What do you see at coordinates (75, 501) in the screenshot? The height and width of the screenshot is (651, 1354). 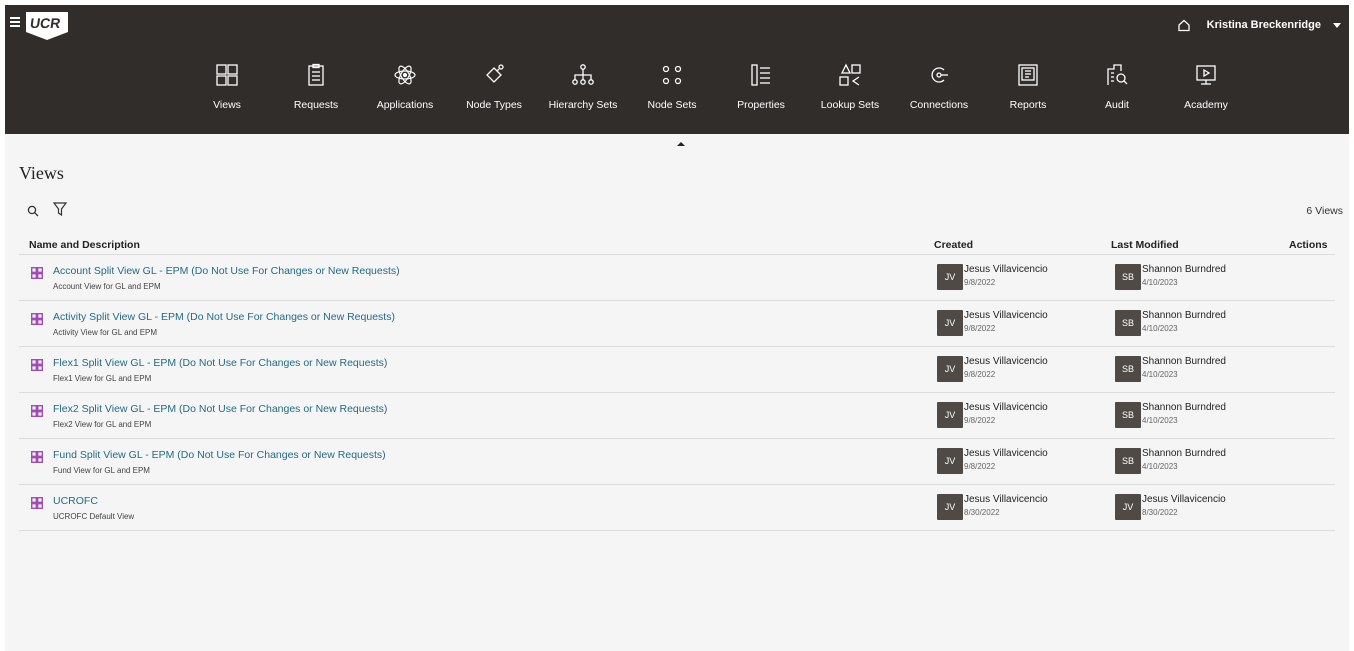 I see `view-name-link: UCROFC` at bounding box center [75, 501].